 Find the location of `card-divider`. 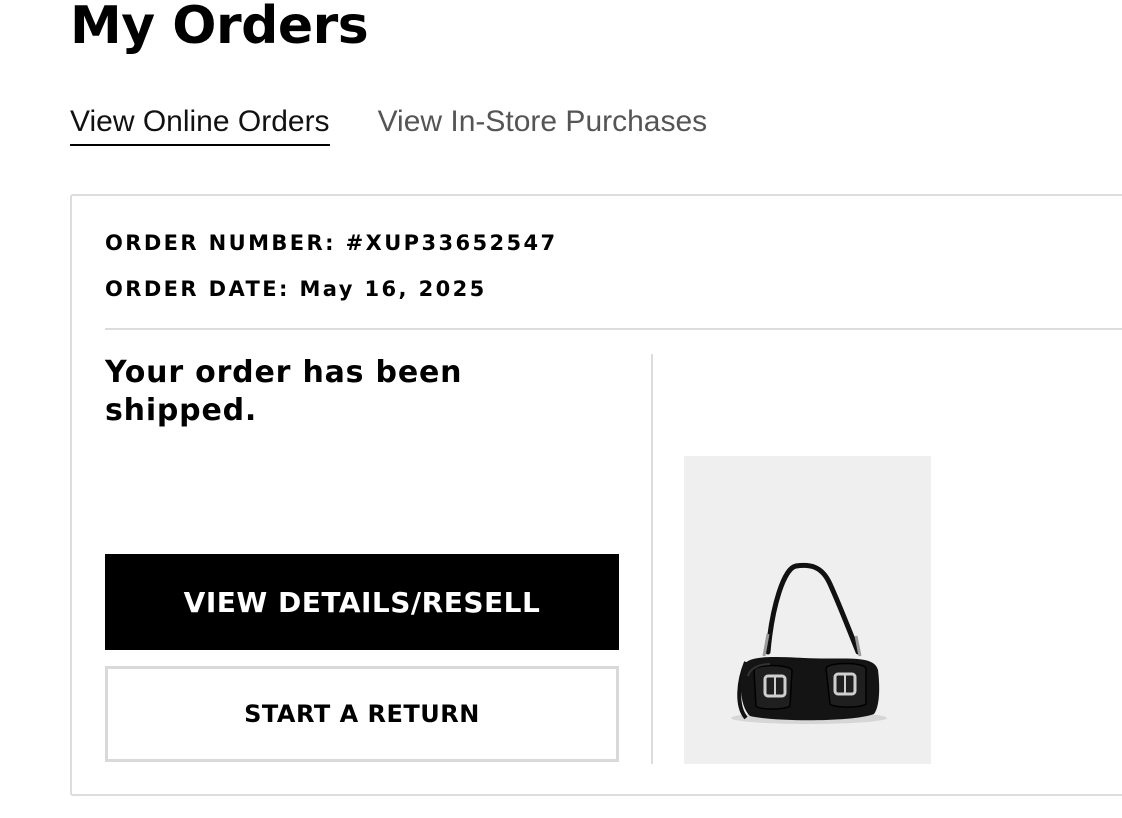

card-divider is located at coordinates (613, 329).